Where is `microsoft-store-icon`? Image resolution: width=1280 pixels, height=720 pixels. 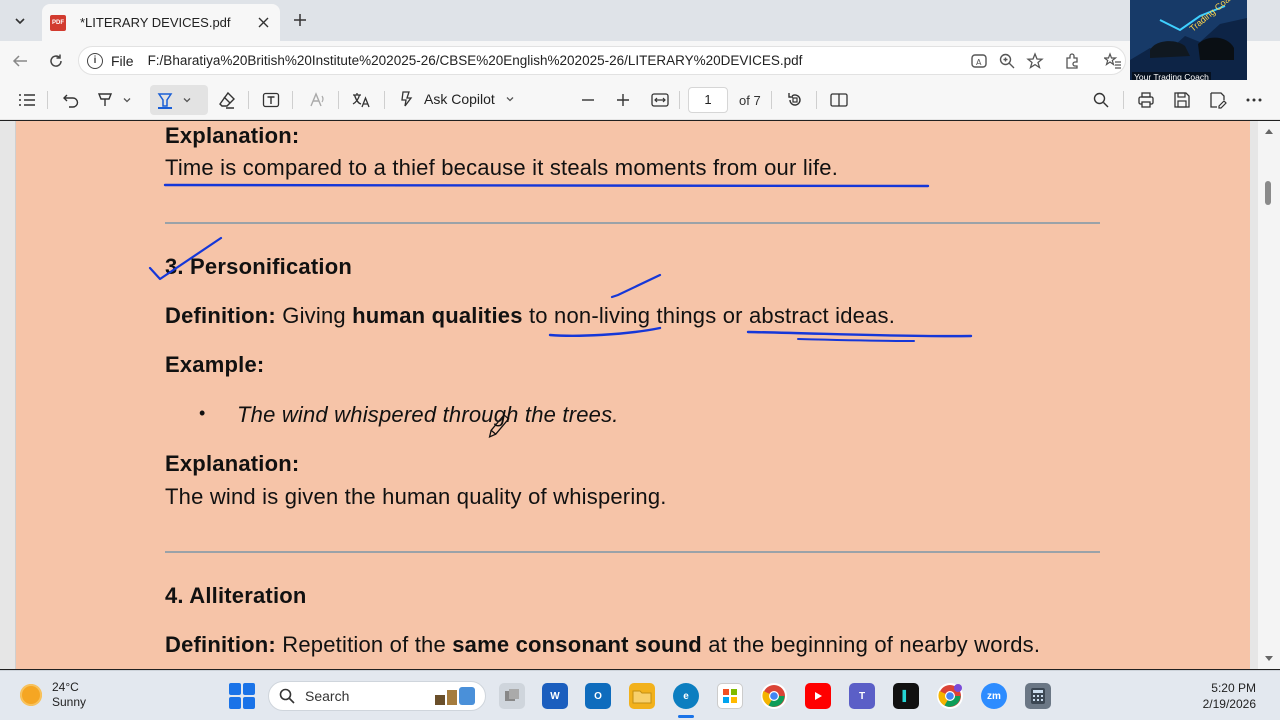
microsoft-store-icon is located at coordinates (730, 696).